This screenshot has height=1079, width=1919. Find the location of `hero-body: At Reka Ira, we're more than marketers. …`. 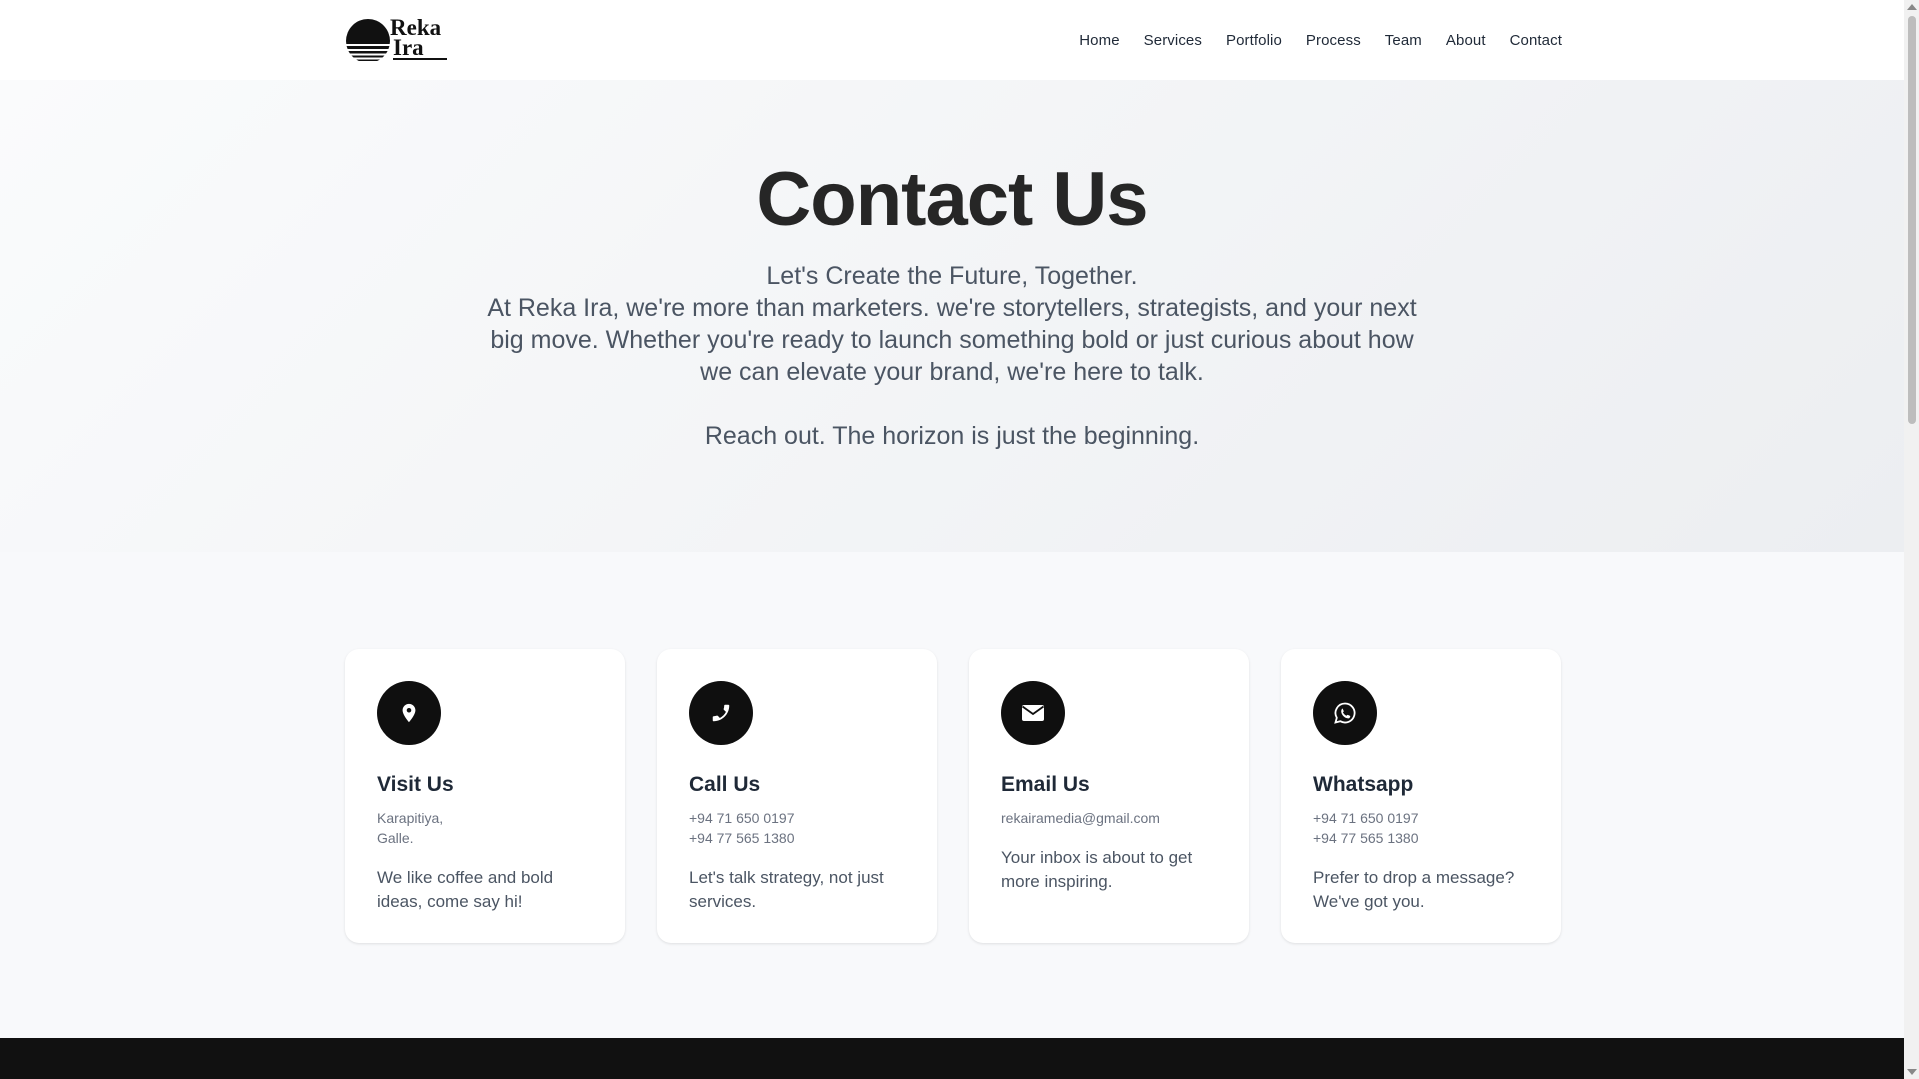

hero-body: At Reka Ira, we're more than marketers. … is located at coordinates (952, 340).